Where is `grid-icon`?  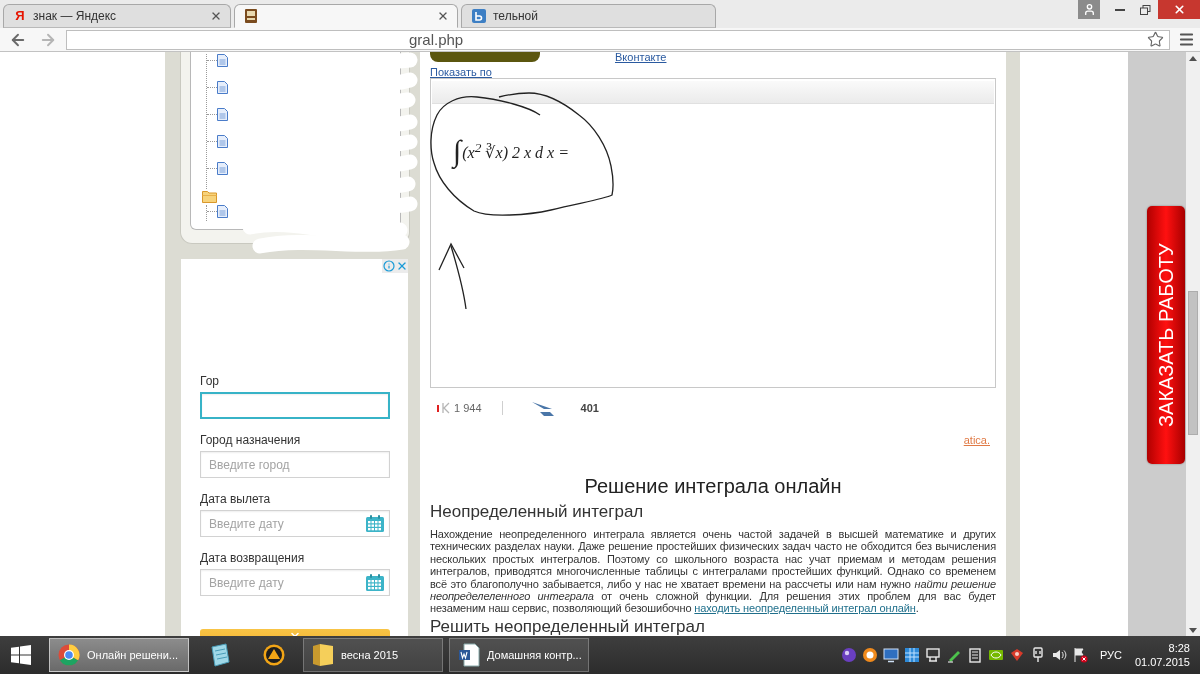
grid-icon is located at coordinates (911, 655).